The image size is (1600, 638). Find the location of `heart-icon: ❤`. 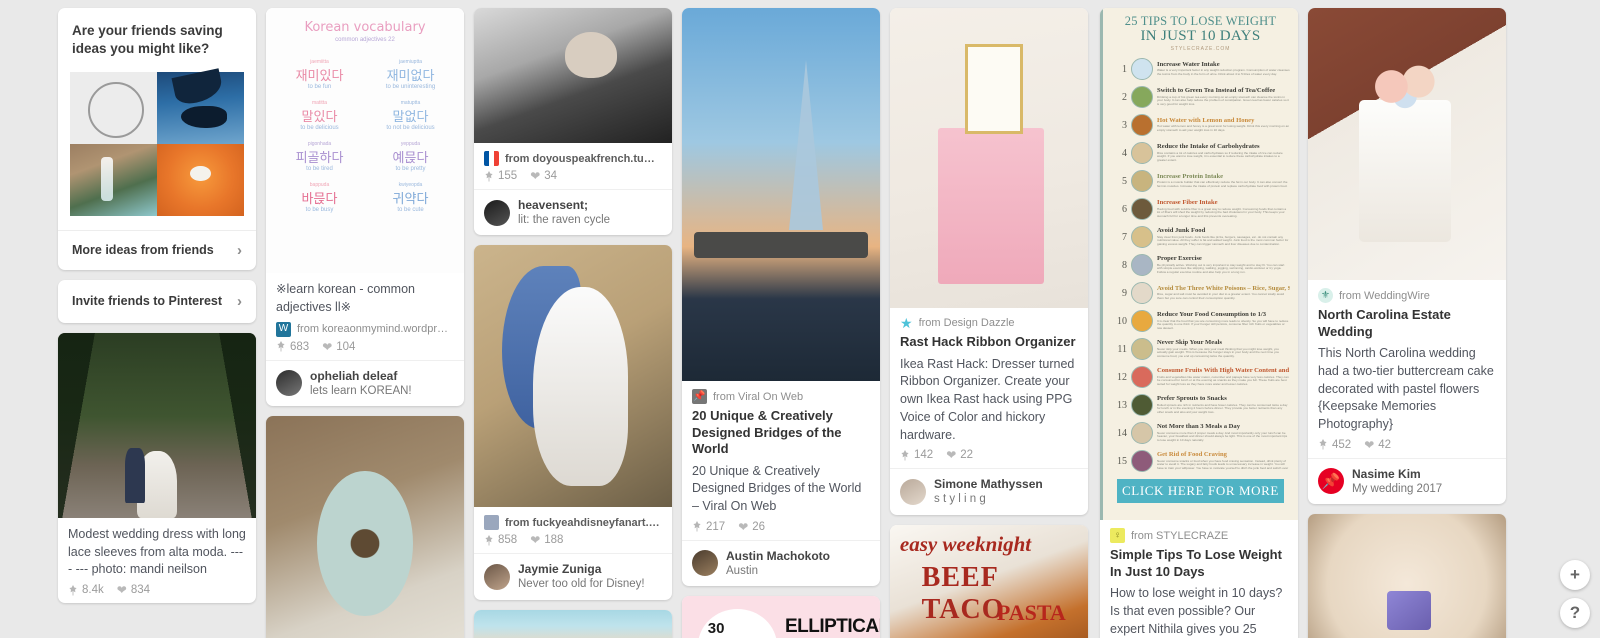

heart-icon: ❤ is located at coordinates (1369, 444).